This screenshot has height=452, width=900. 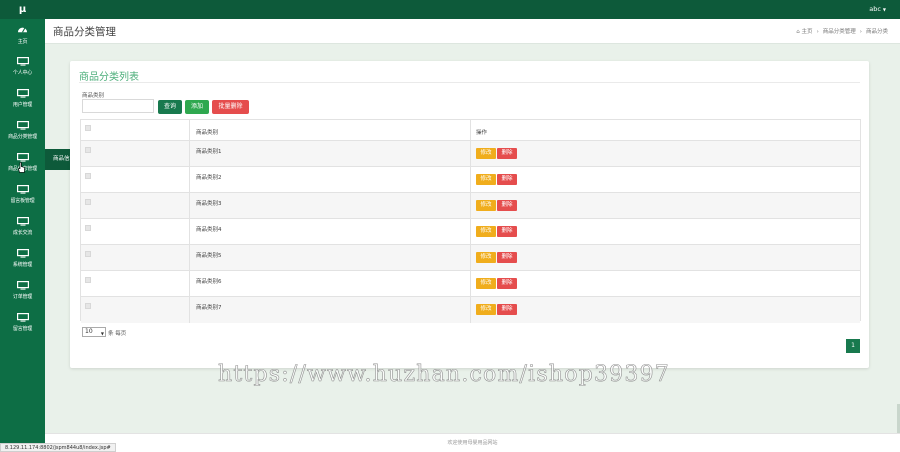 What do you see at coordinates (109, 77) in the screenshot?
I see `card-title: 商品分类列表` at bounding box center [109, 77].